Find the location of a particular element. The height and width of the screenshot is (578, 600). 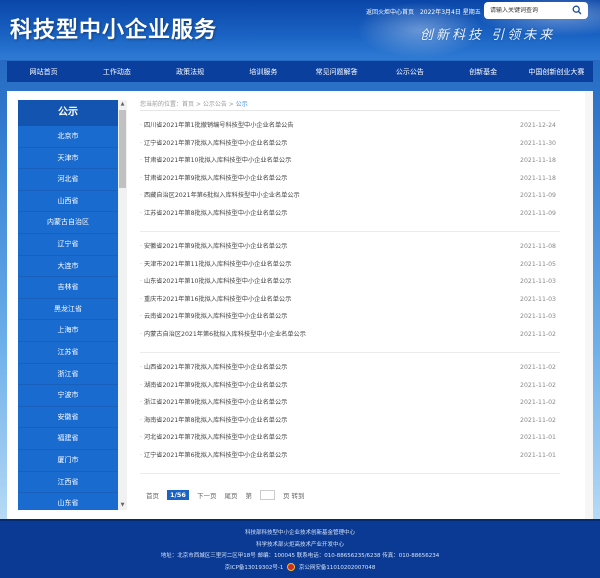

item-title: 浙江省2021年第9批拟入库科技型中小企业名单公示 is located at coordinates (213, 403).